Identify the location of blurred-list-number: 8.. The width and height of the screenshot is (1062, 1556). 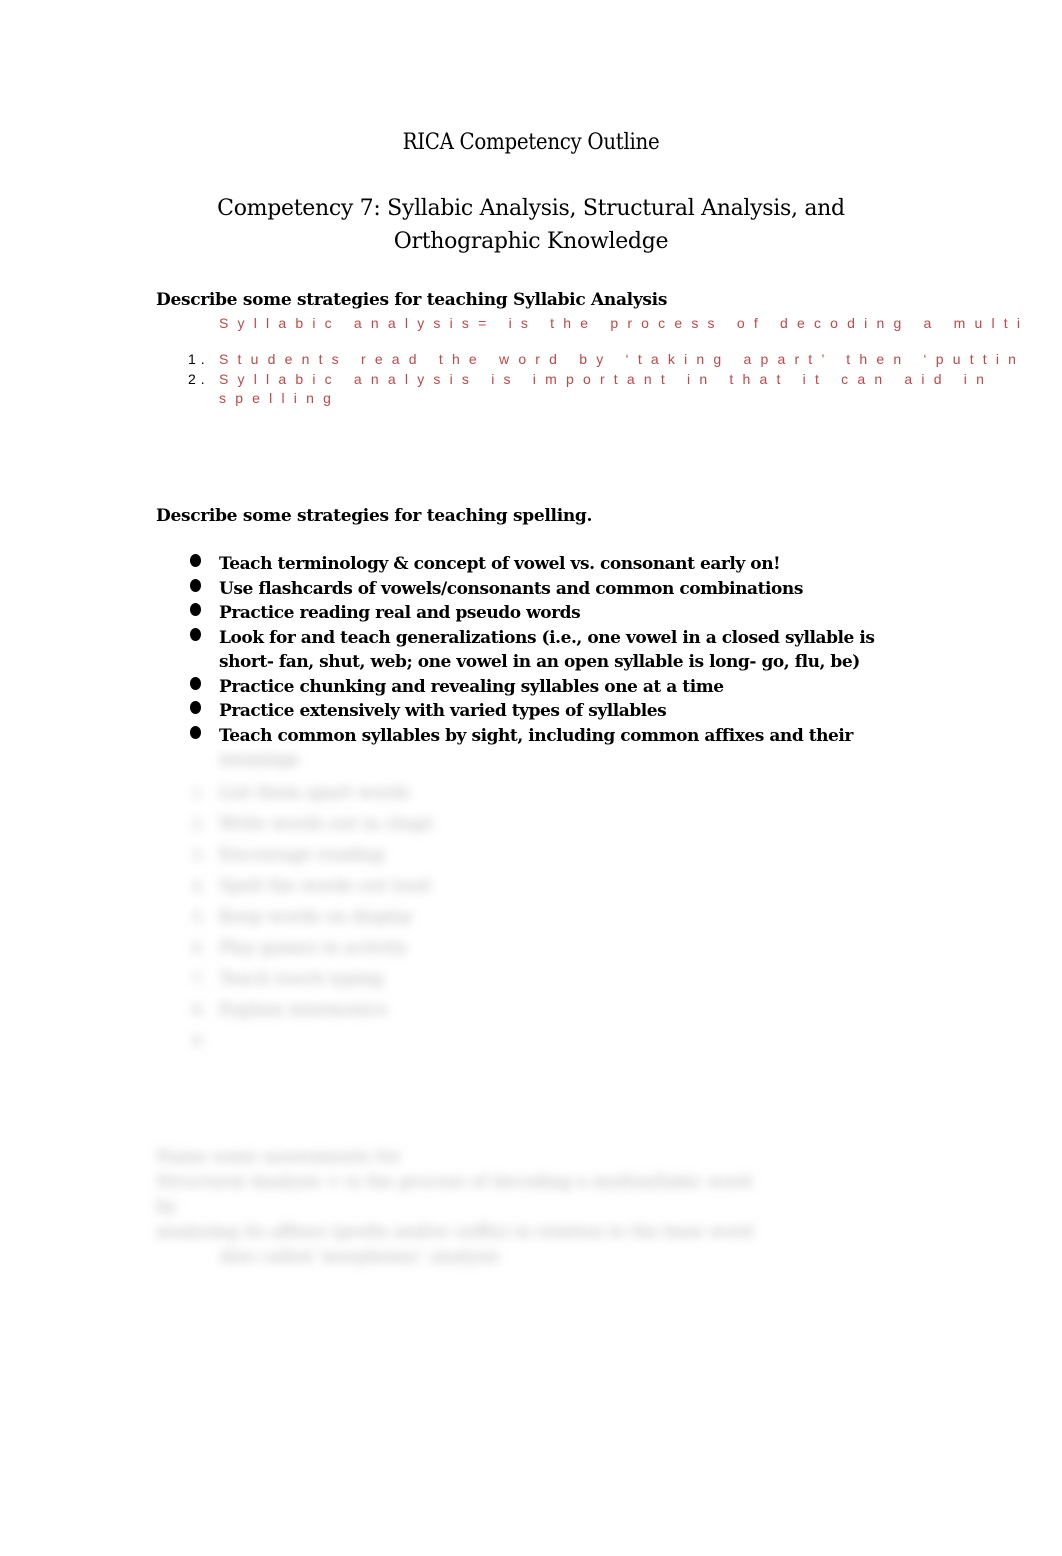
(199, 1010).